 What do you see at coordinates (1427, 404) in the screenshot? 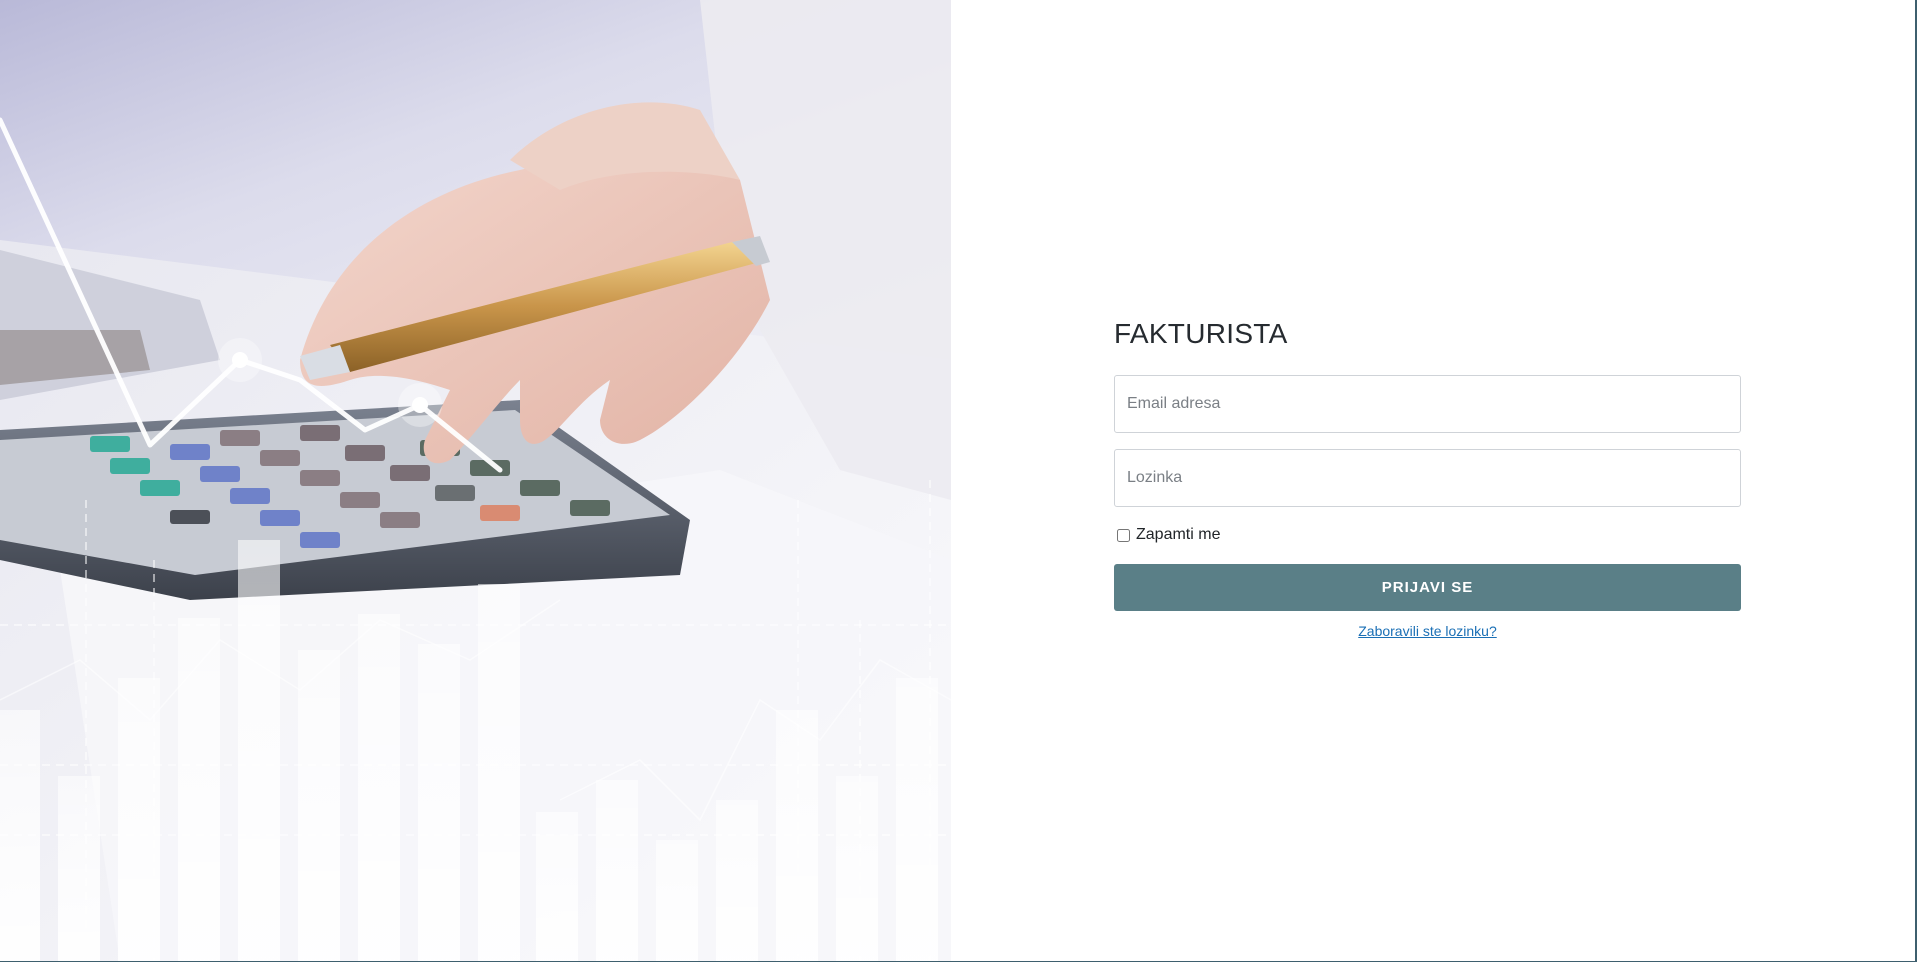
I see `email-input` at bounding box center [1427, 404].